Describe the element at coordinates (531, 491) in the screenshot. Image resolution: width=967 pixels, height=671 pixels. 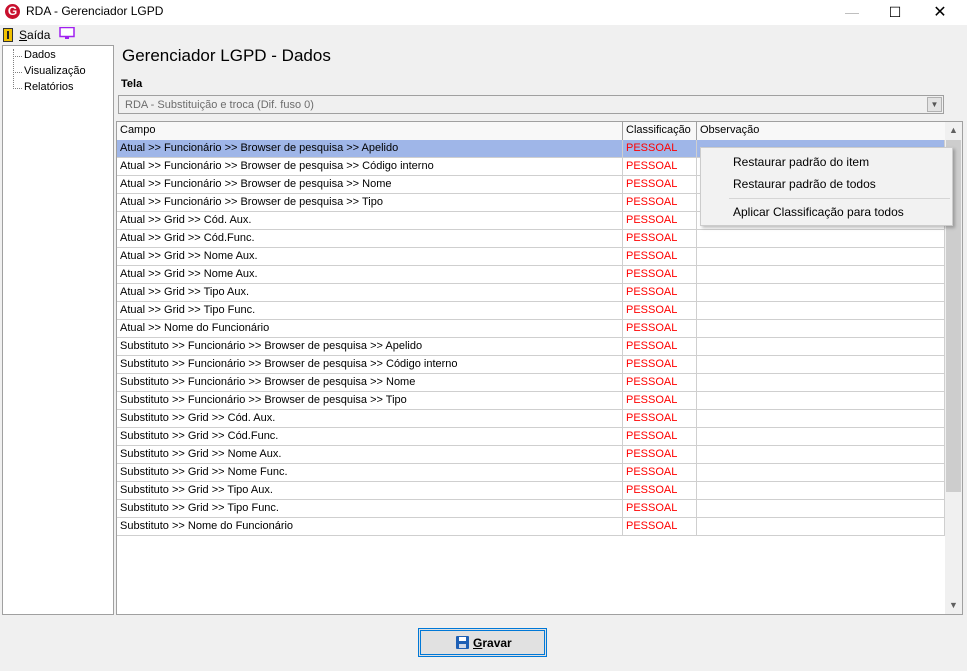
I see `table-row: Substituto >> Grid >> Tipo Aux. PESSOAL` at that location.